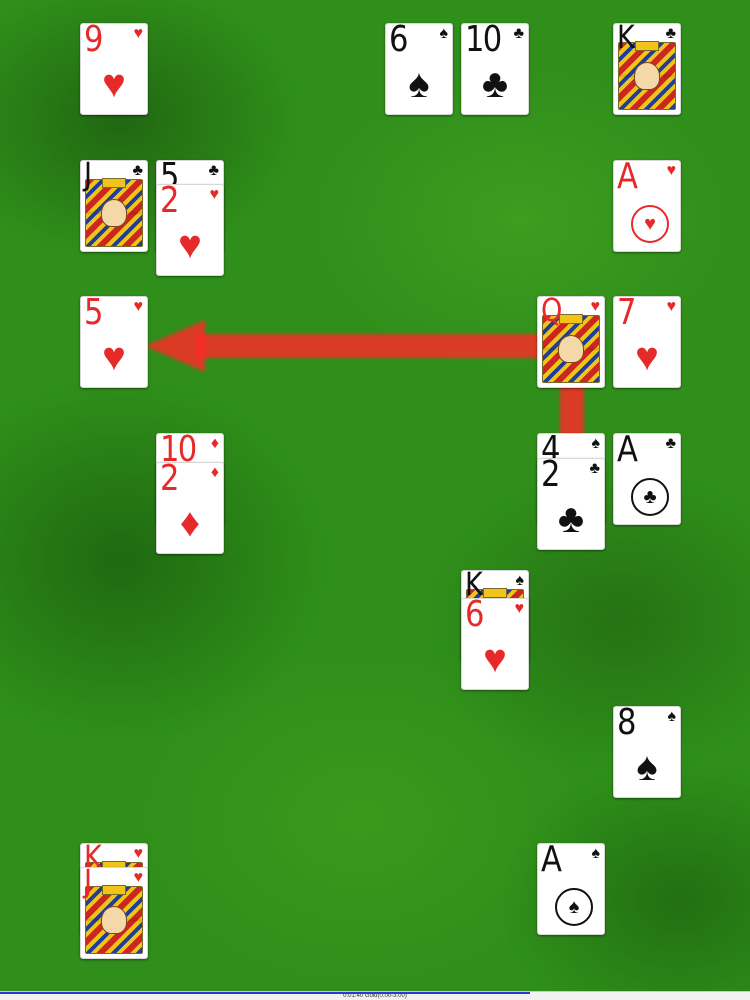  What do you see at coordinates (375, 995) in the screenshot?
I see `status-bar: 0:01:40 Gold(0:00-3:00)` at bounding box center [375, 995].